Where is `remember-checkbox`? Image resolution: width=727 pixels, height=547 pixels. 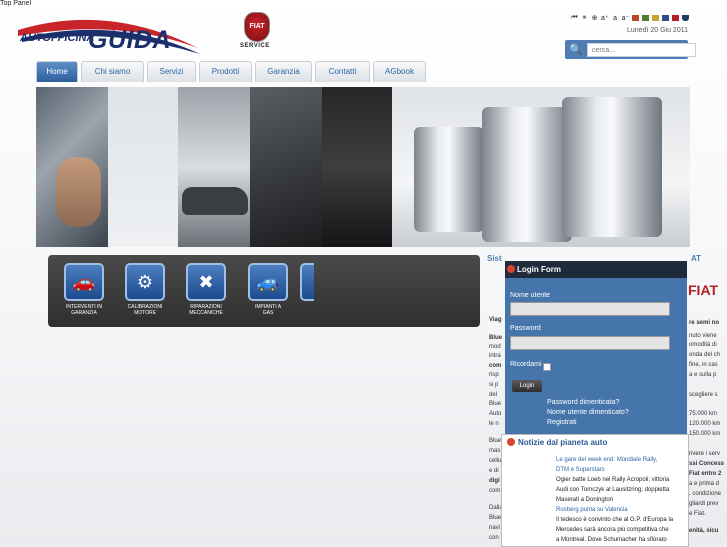
remember-checkbox is located at coordinates (547, 367).